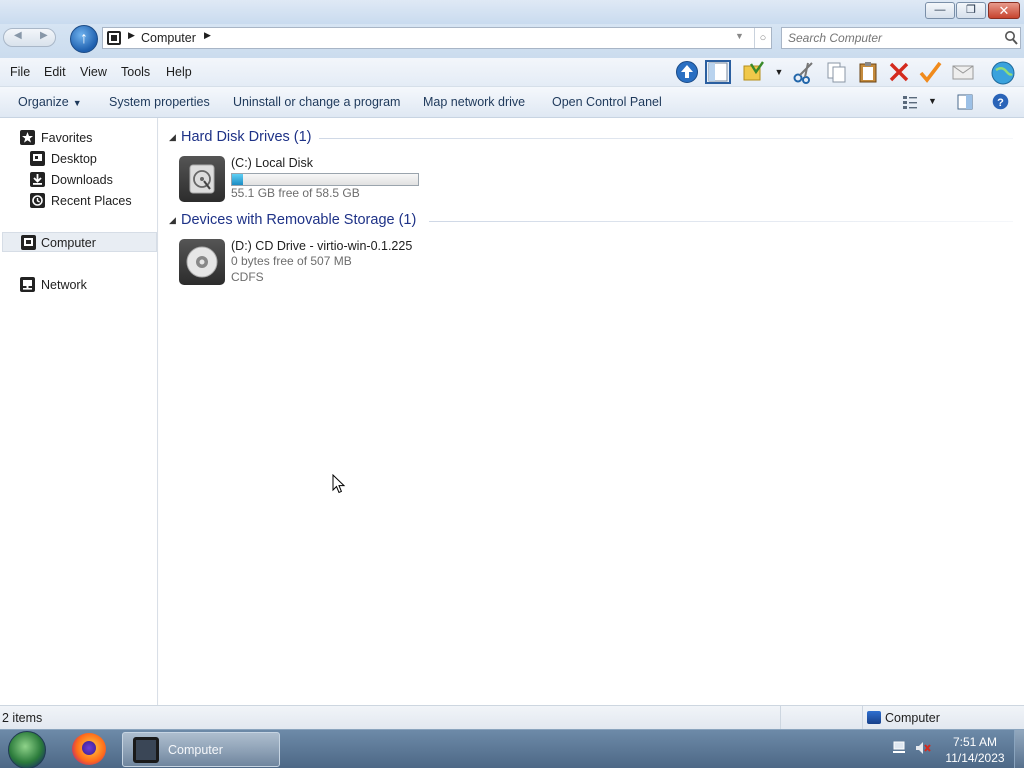  What do you see at coordinates (589, 223) in the screenshot?
I see `group-removable-storage: ◢ Devices with Removable Storage (1)` at bounding box center [589, 223].